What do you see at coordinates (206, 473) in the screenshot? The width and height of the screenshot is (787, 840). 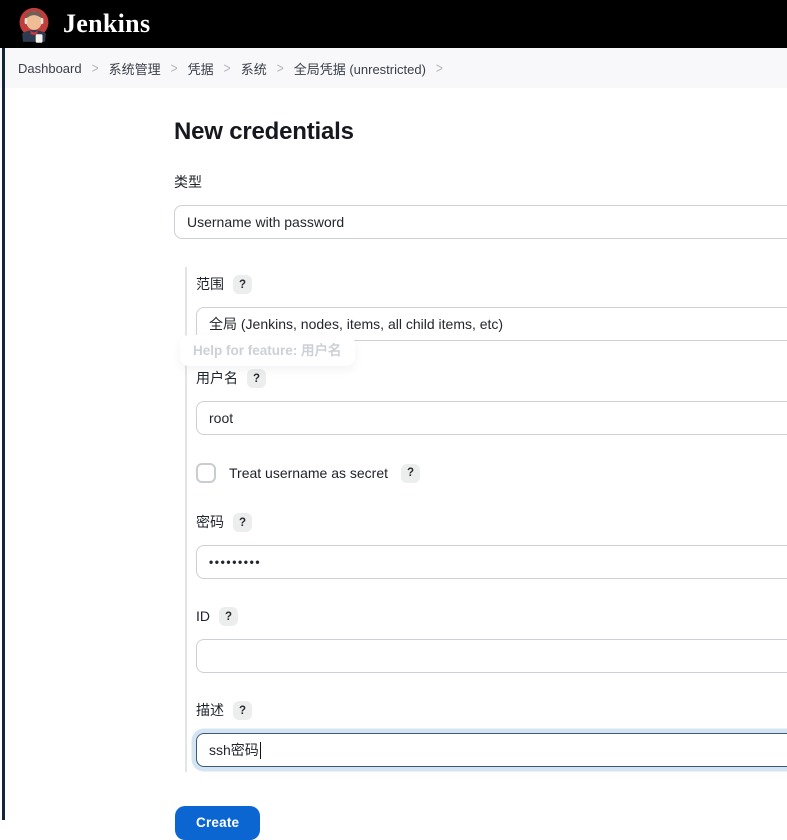 I see `treat-username-secret-checkbox` at bounding box center [206, 473].